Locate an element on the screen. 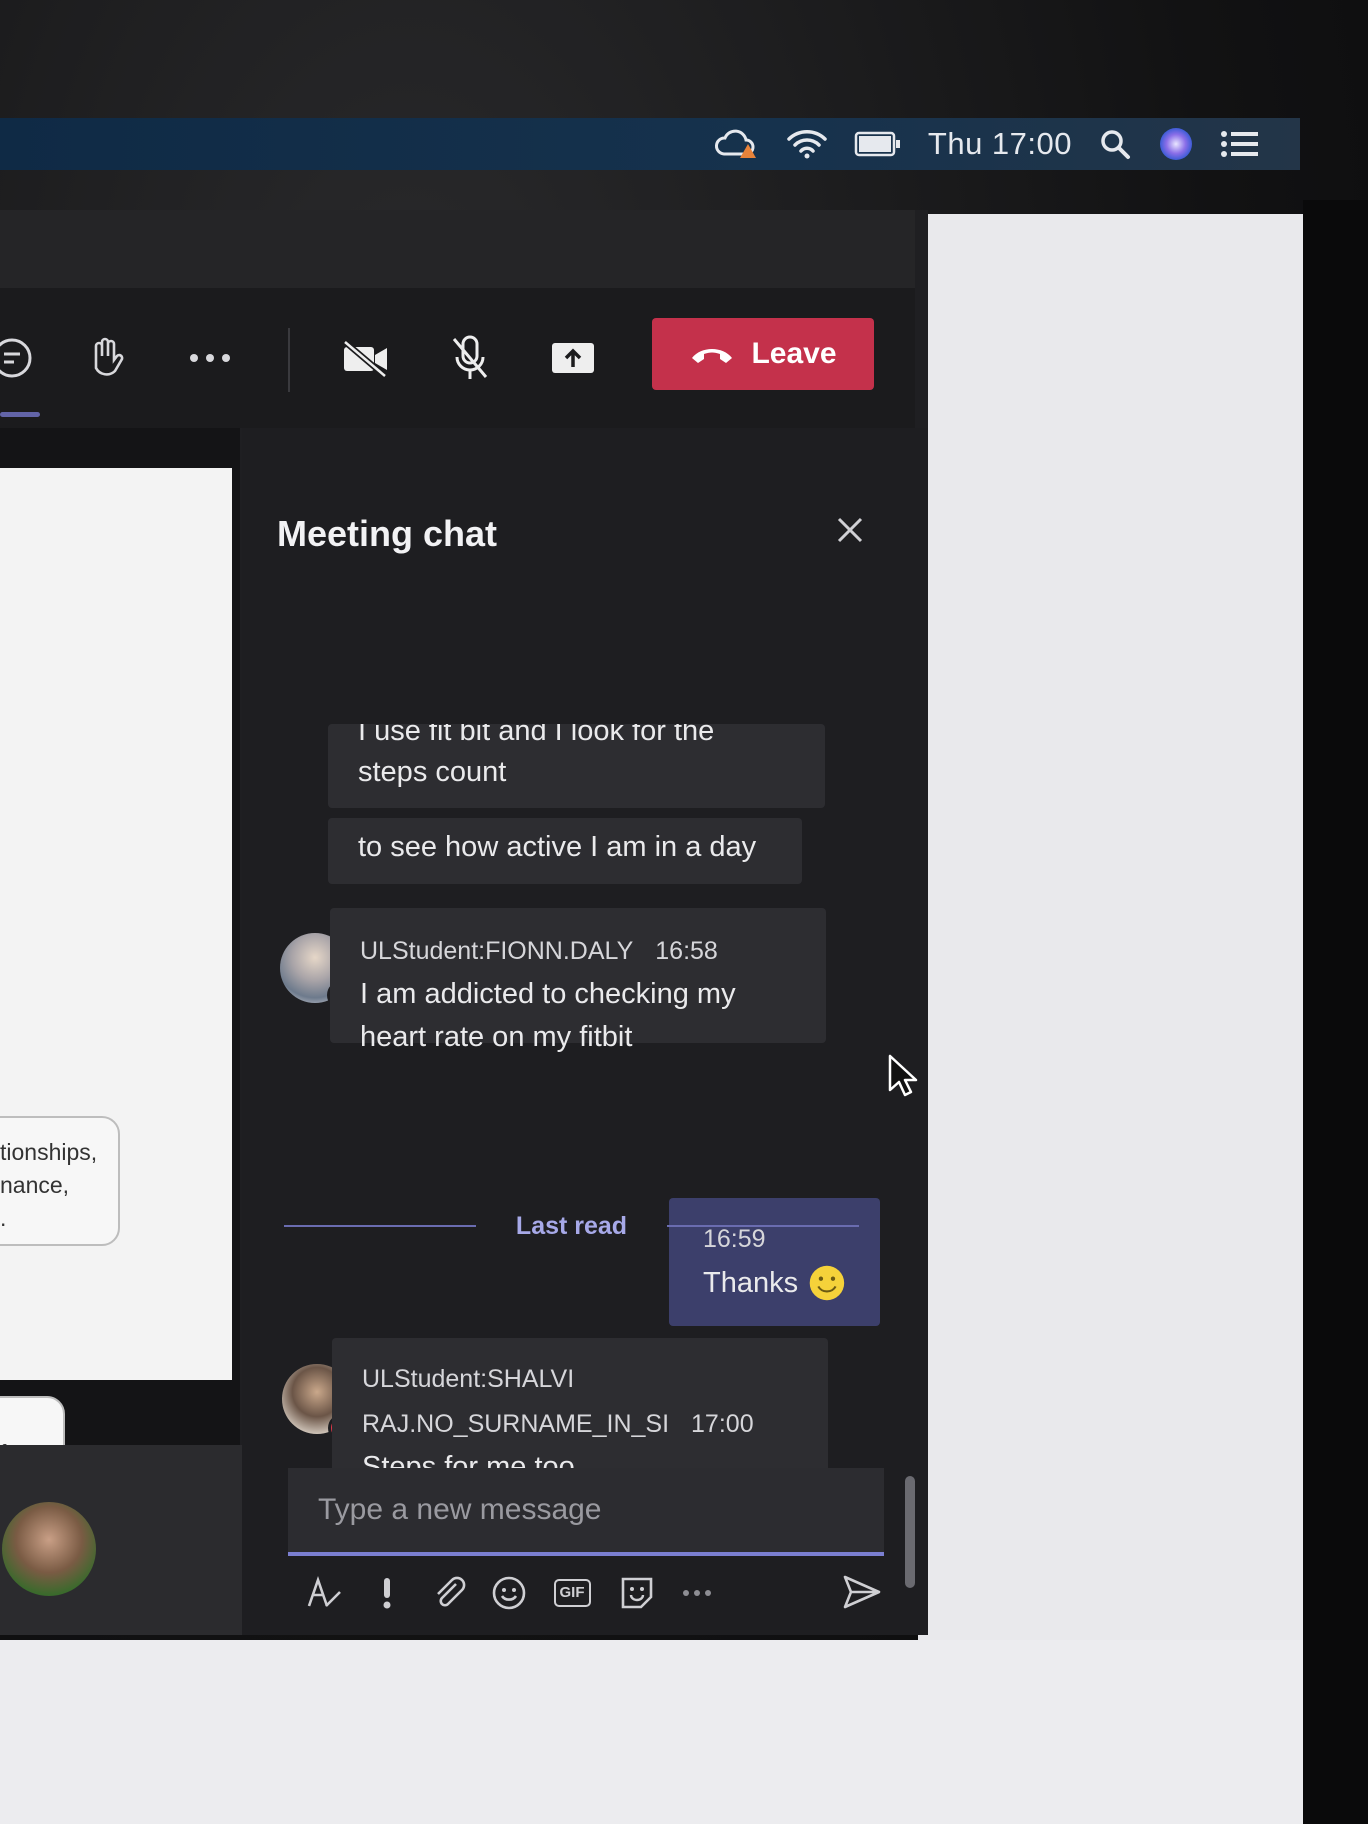 This screenshot has height=1824, width=1368. siri-icon is located at coordinates (1176, 144).